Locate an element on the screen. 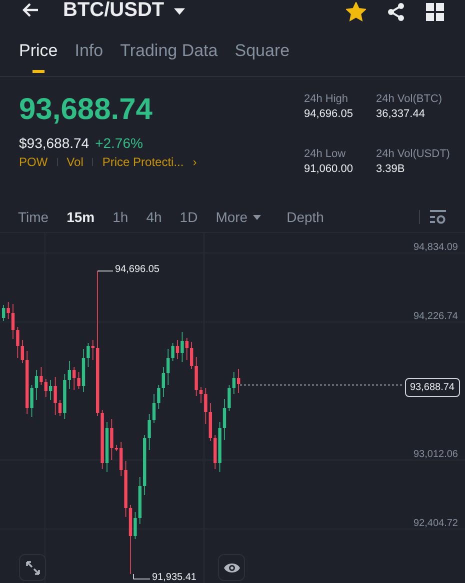  eye-button is located at coordinates (231, 567).